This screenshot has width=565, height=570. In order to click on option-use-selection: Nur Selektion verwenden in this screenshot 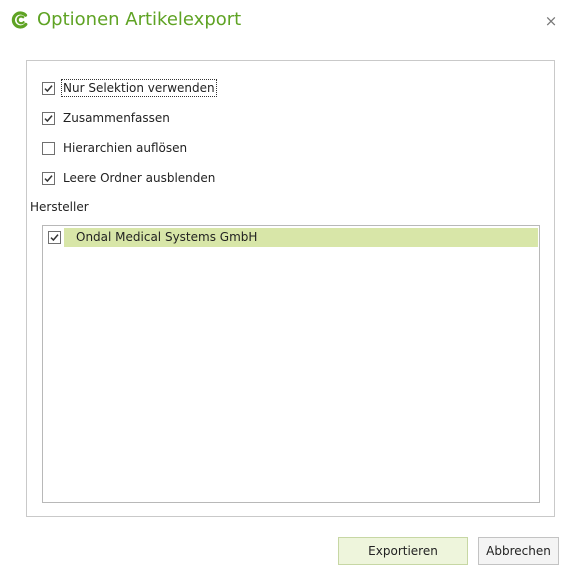, I will do `click(129, 88)`.